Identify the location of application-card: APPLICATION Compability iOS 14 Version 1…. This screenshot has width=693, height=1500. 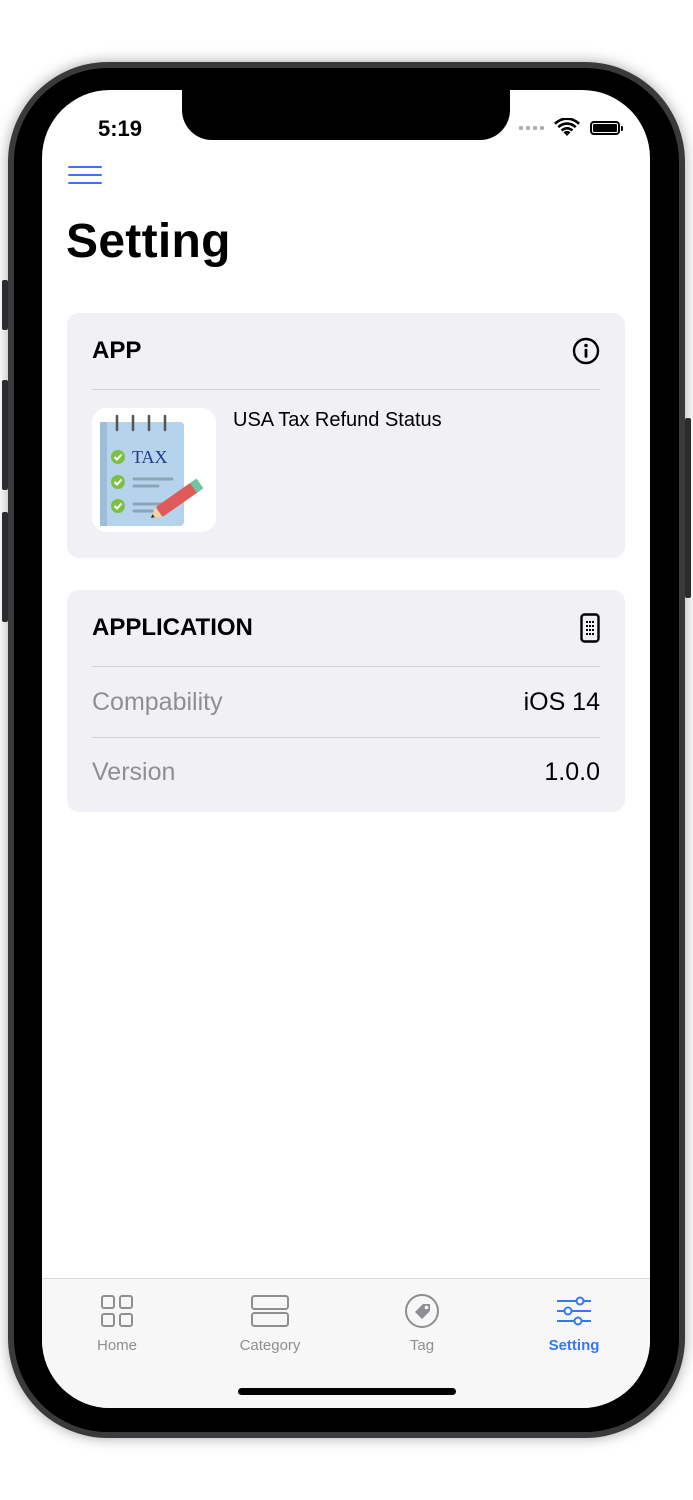
(346, 701).